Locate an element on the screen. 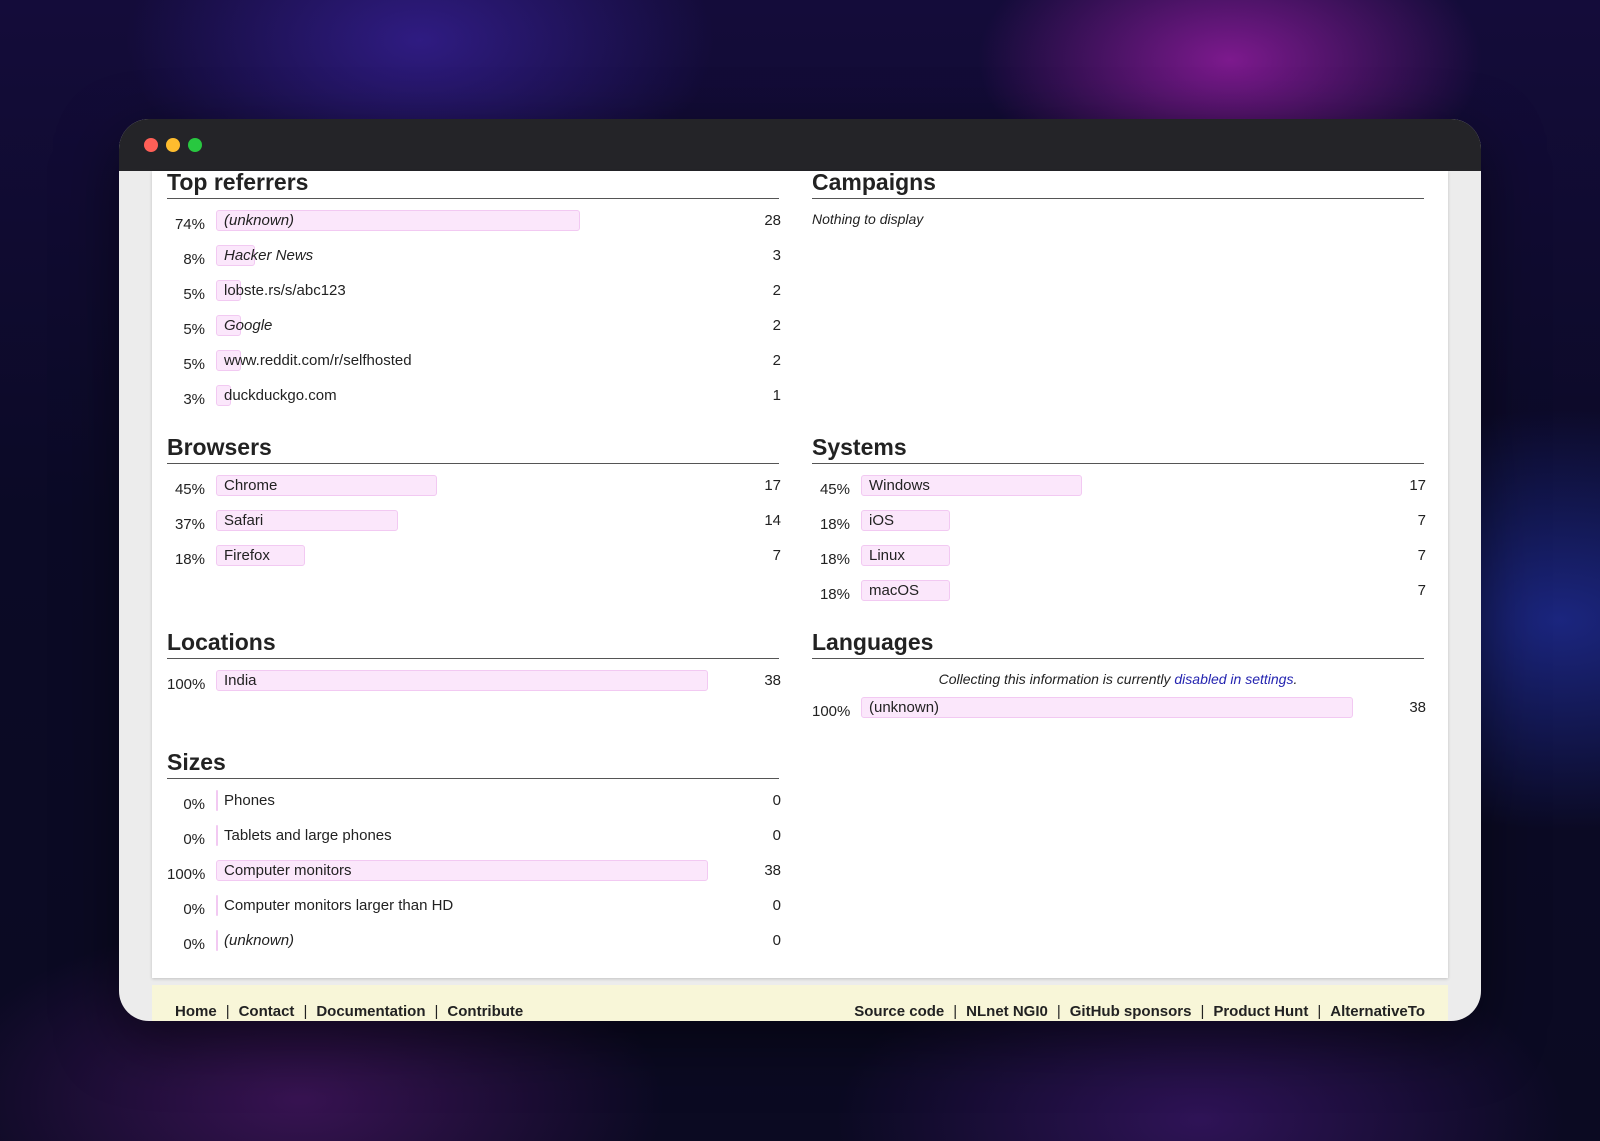 The image size is (1600, 1141). footer-link-github-sponsors: GitHub sponsors is located at coordinates (1131, 1011).